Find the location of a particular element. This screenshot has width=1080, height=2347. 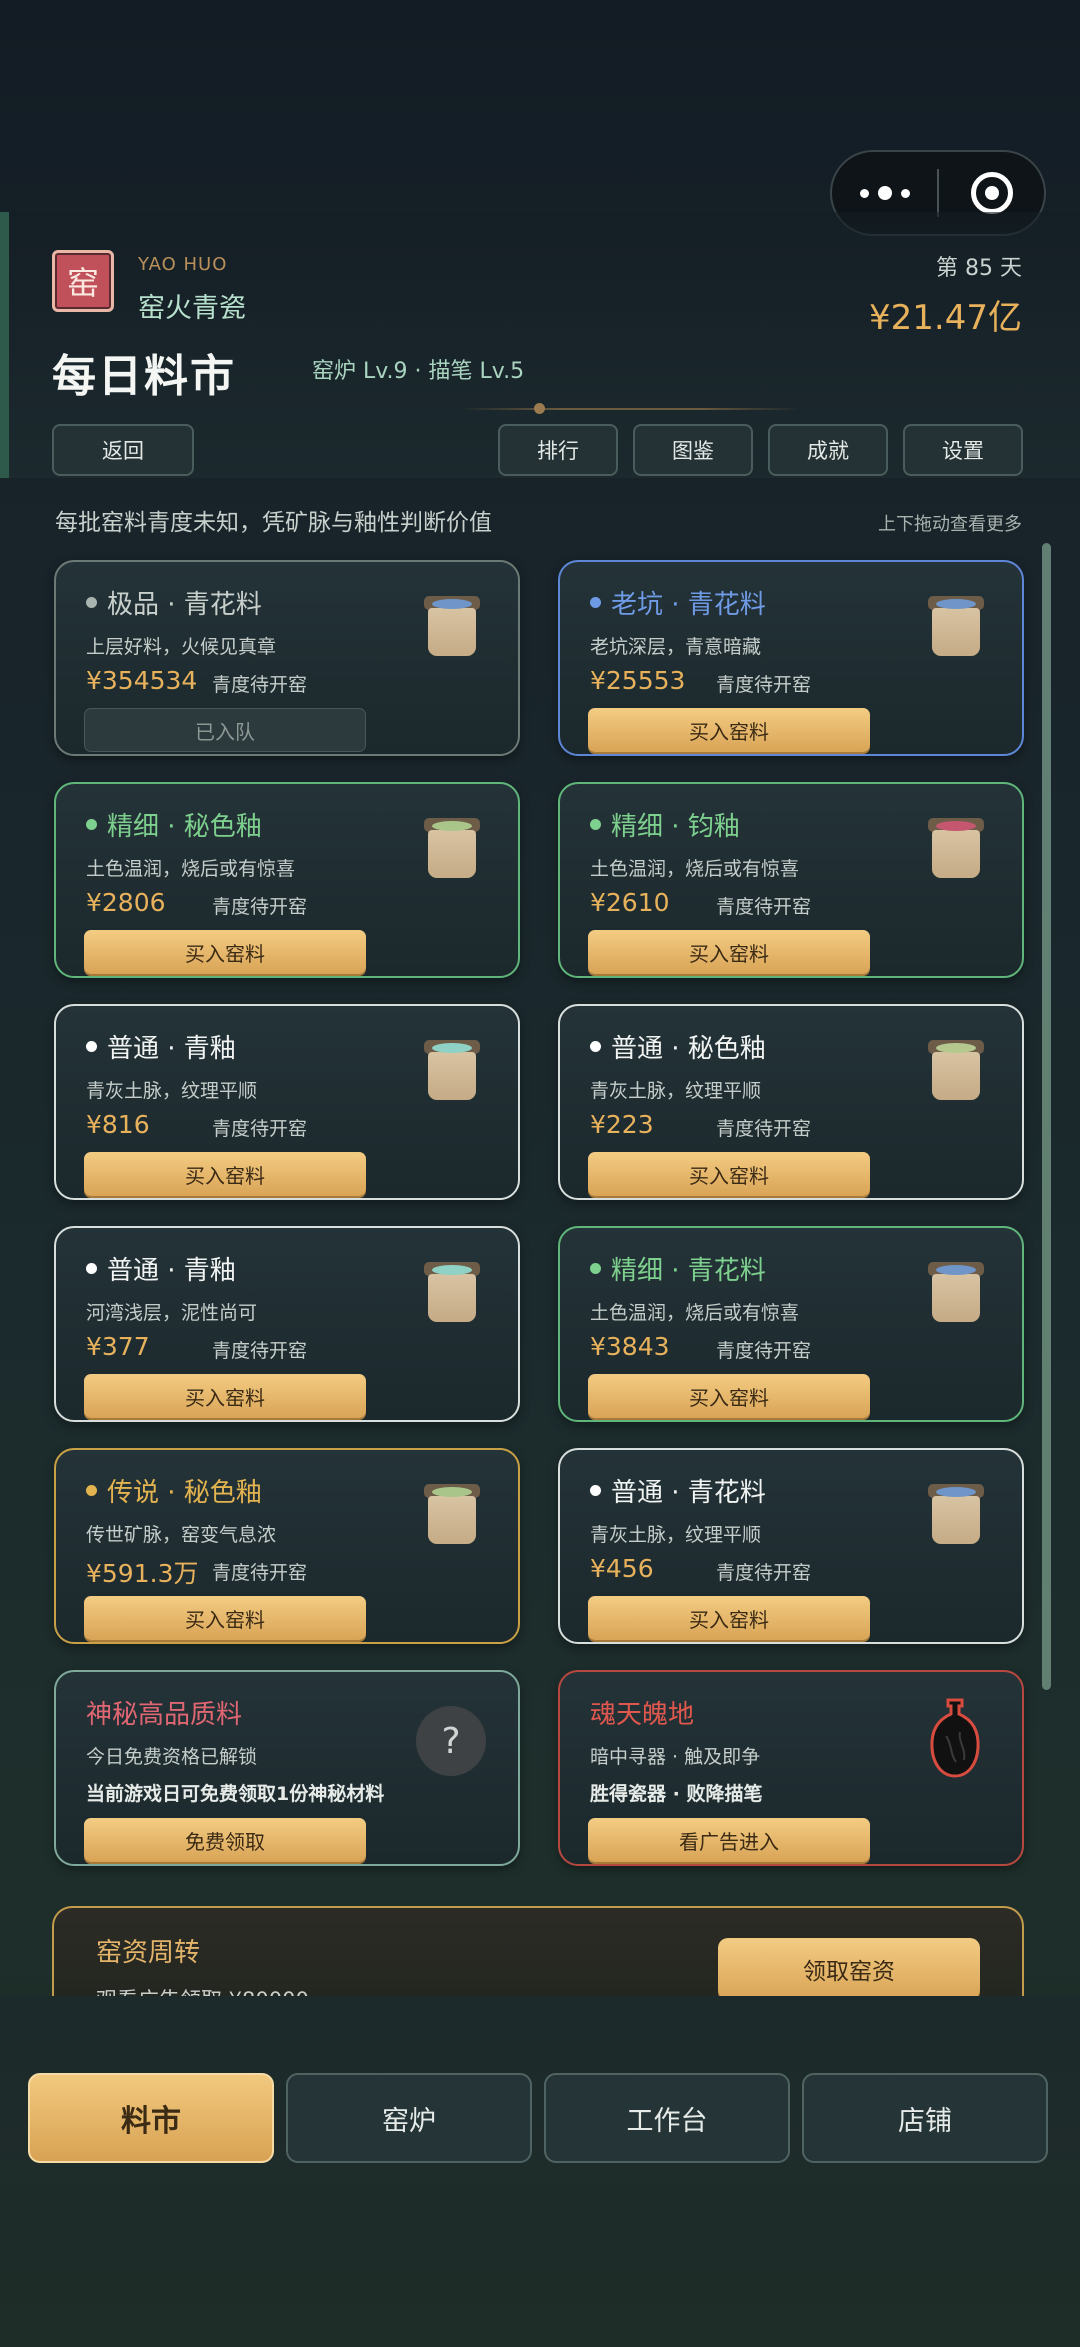

card-price: ¥377 is located at coordinates (118, 1346).